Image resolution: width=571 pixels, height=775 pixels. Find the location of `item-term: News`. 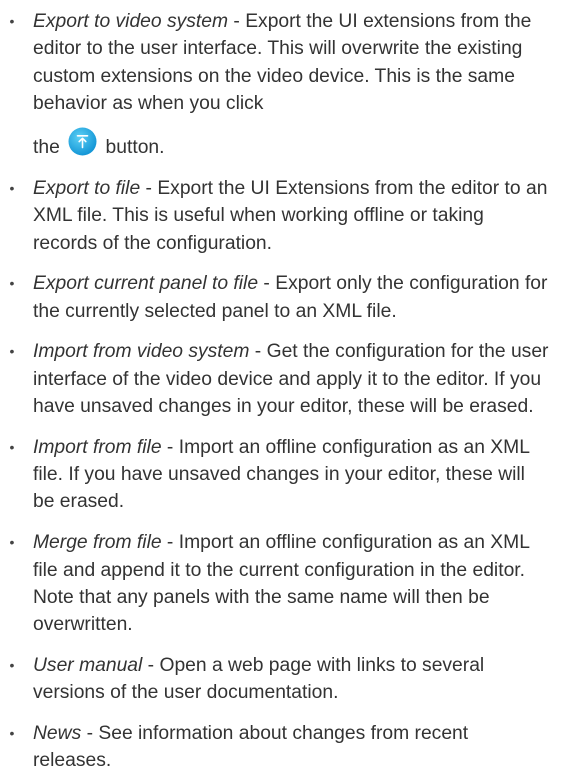

item-term: News is located at coordinates (57, 734).